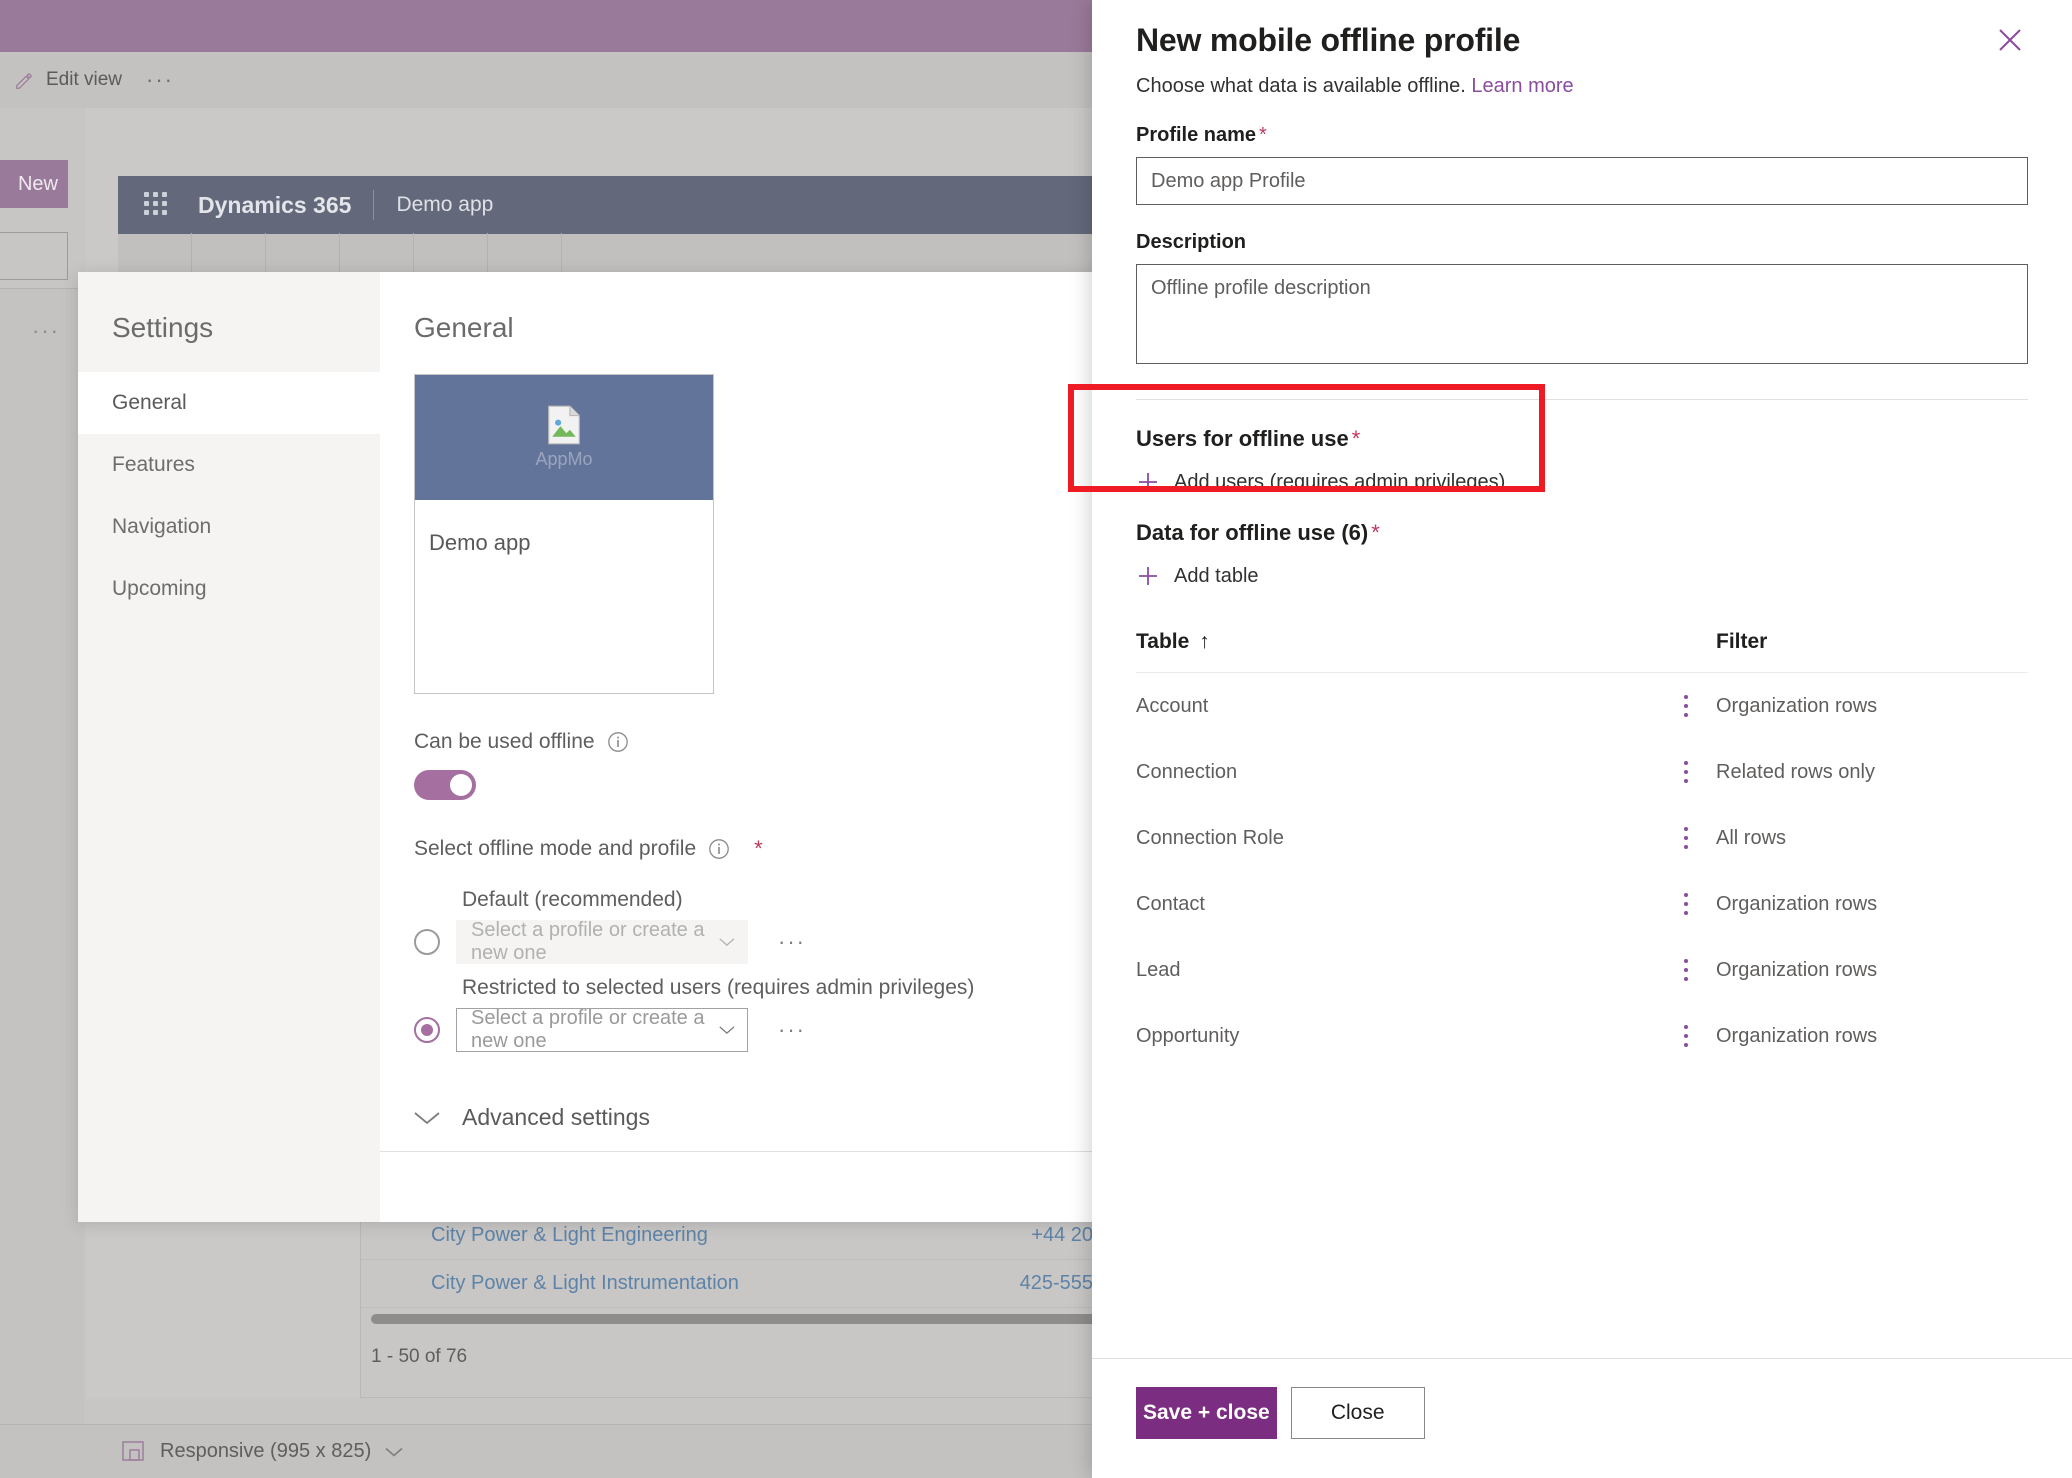 The height and width of the screenshot is (1478, 2072). What do you see at coordinates (1163, 641) in the screenshot?
I see `column-header-table-label: Table` at bounding box center [1163, 641].